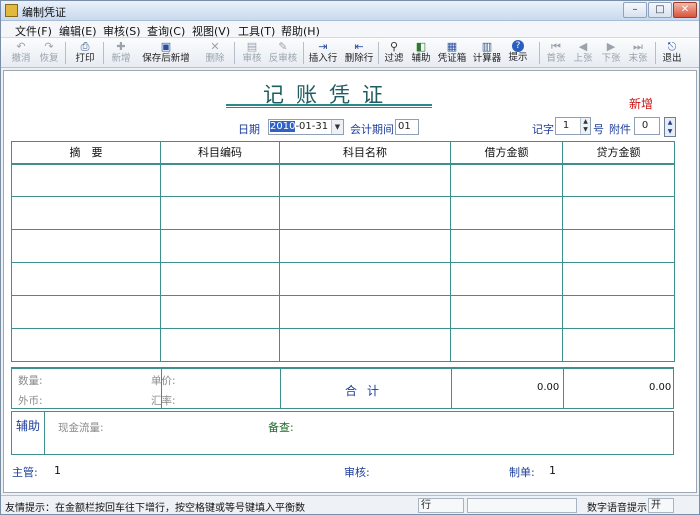  Describe the element at coordinates (283, 53) in the screenshot. I see `unaudit-button: ✎ 反审核` at that location.